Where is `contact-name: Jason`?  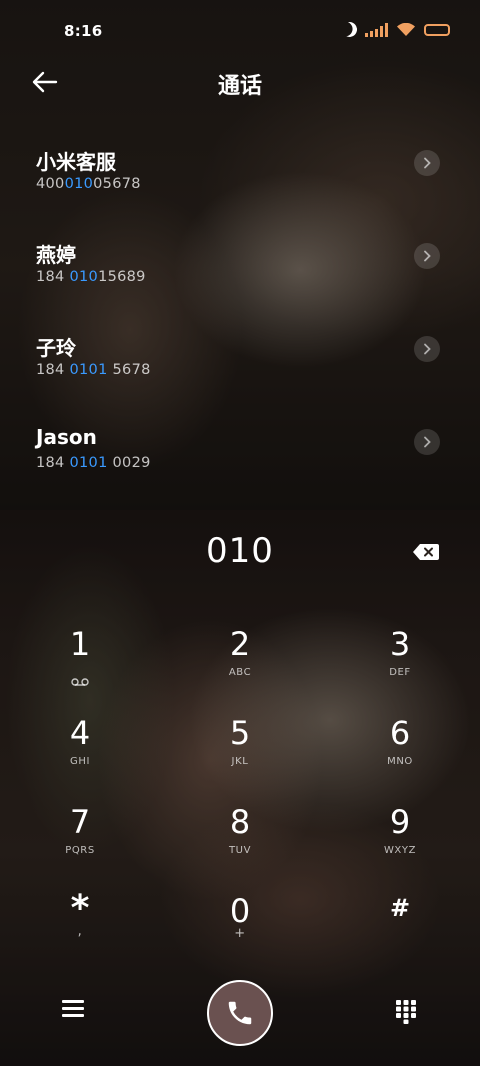 contact-name: Jason is located at coordinates (66, 437).